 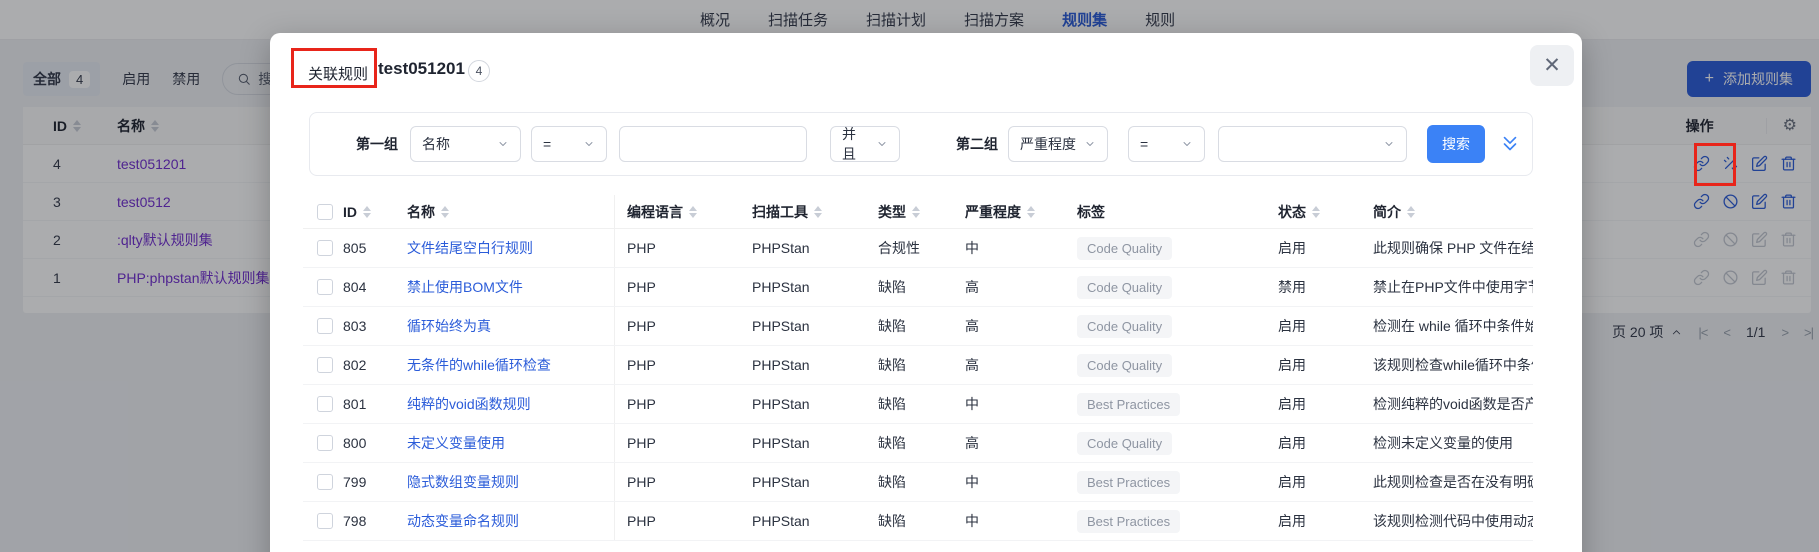 I want to click on rule-name-link: 禁止使用BOM文件, so click(x=465, y=287).